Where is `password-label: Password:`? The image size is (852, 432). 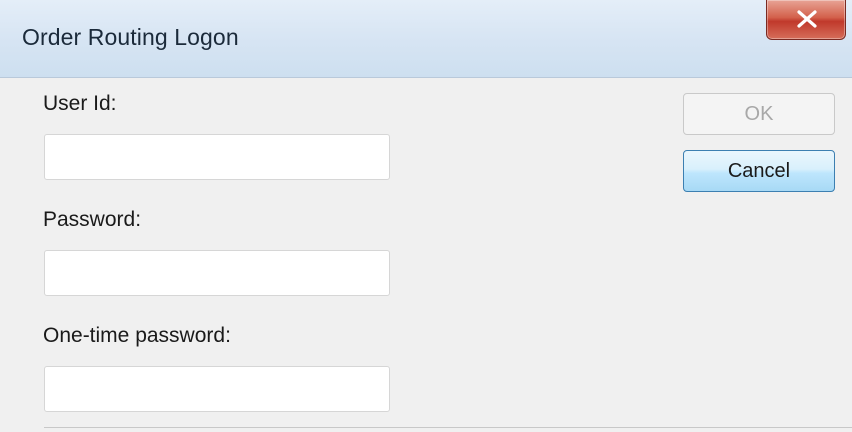 password-label: Password: is located at coordinates (92, 219).